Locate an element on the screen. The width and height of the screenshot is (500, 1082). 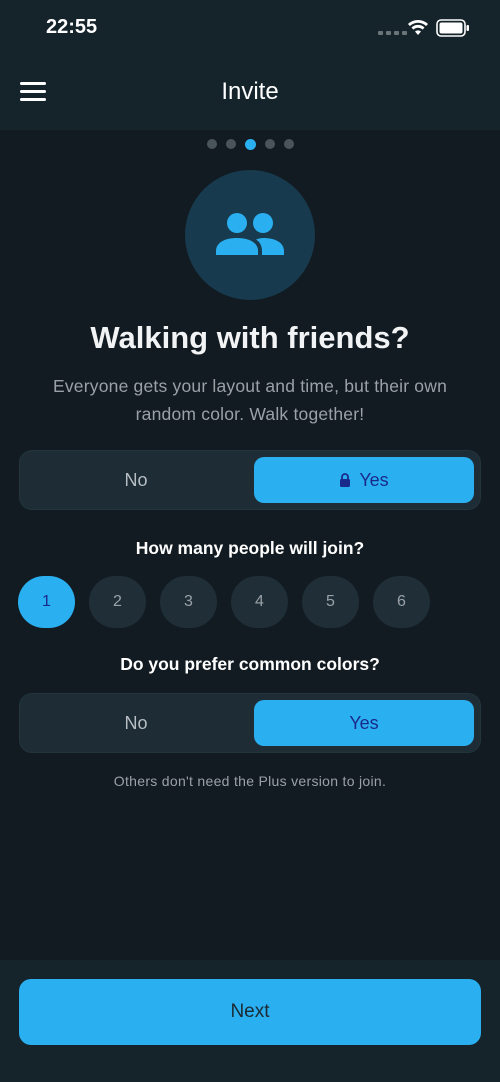
battery-icon is located at coordinates (452, 28).